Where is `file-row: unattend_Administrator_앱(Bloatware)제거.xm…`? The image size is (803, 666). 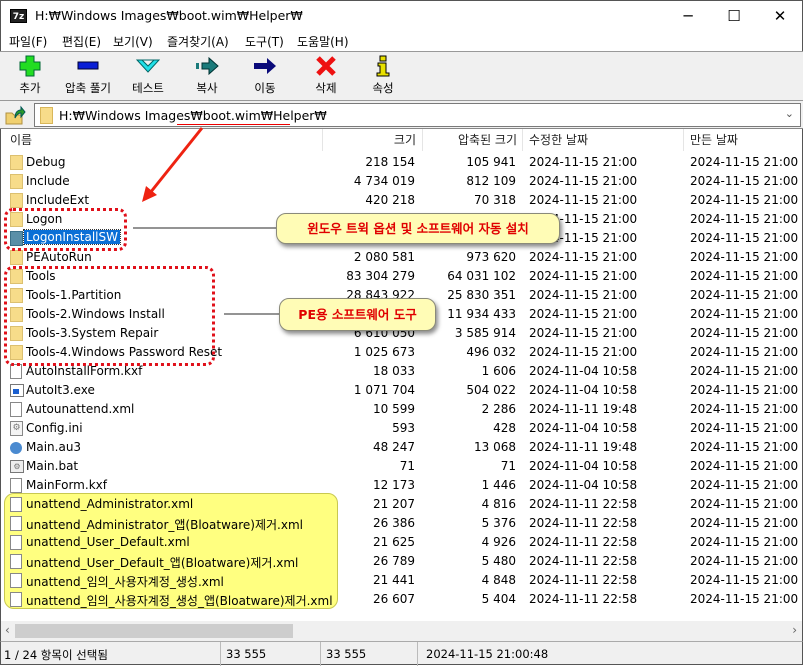 file-row: unattend_Administrator_앱(Bloatware)제거.xm… is located at coordinates (401, 523).